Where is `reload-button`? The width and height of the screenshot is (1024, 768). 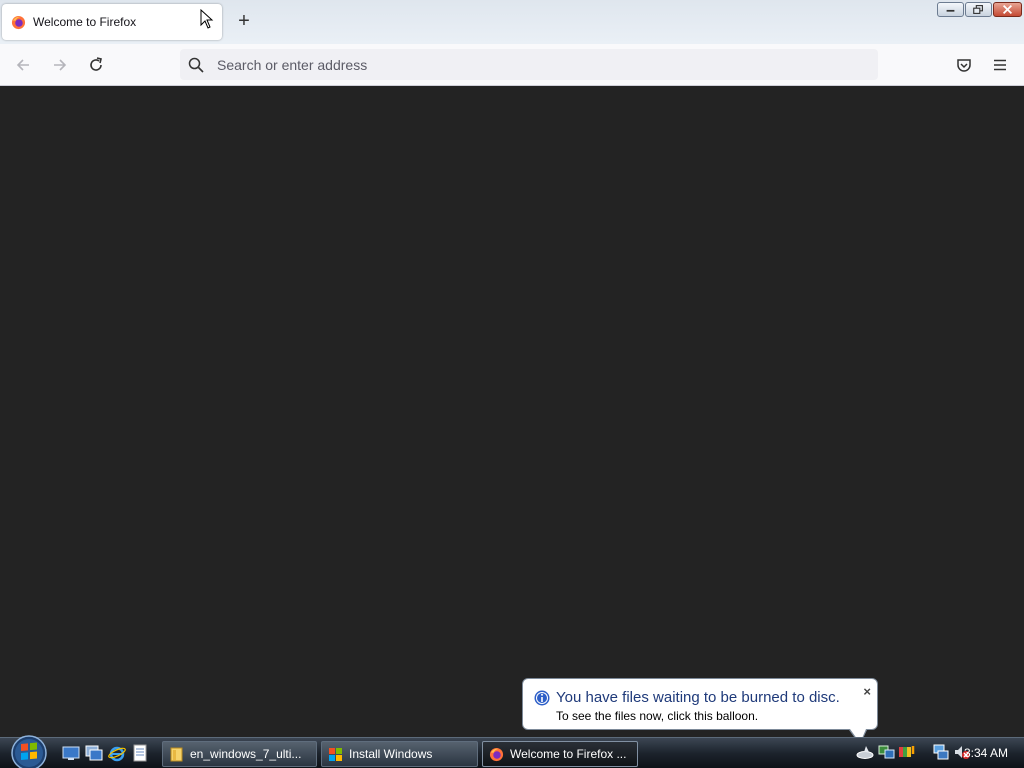 reload-button is located at coordinates (96, 65).